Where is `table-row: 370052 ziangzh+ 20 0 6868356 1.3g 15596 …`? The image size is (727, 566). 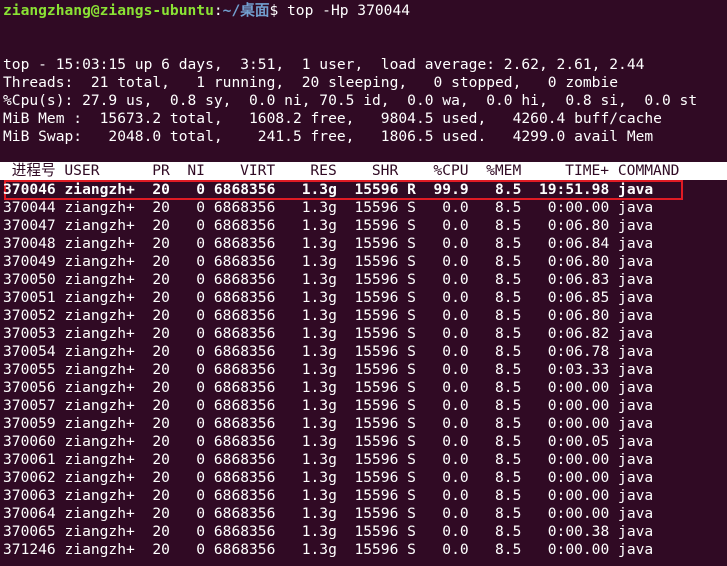 table-row: 370052 ziangzh+ 20 0 6868356 1.3g 15596 … is located at coordinates (328, 315).